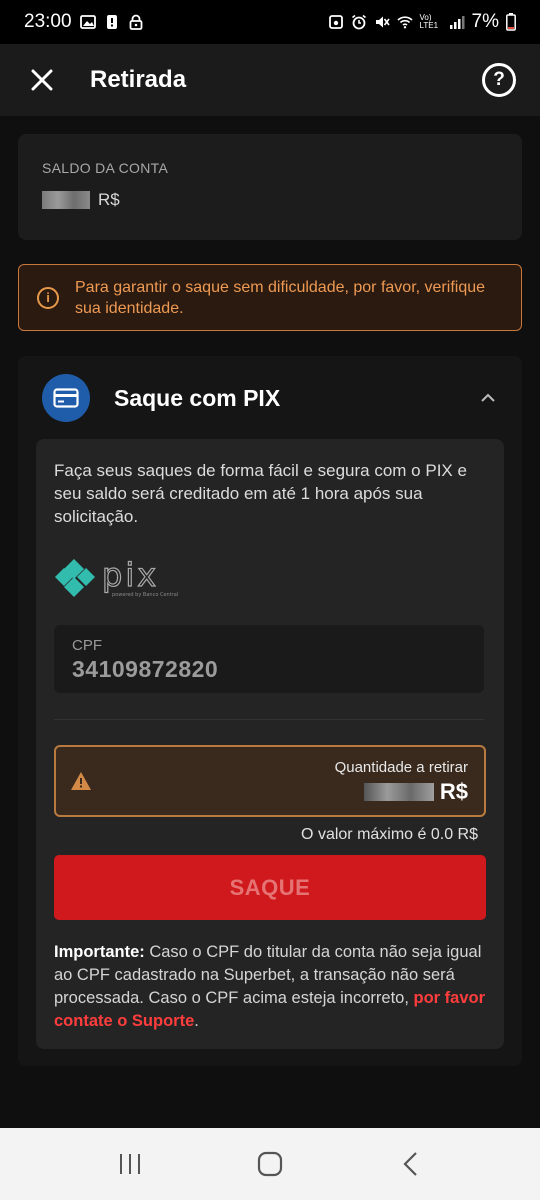 Image resolution: width=540 pixels, height=1200 pixels. What do you see at coordinates (196, 1021) in the screenshot?
I see `important-end: .` at bounding box center [196, 1021].